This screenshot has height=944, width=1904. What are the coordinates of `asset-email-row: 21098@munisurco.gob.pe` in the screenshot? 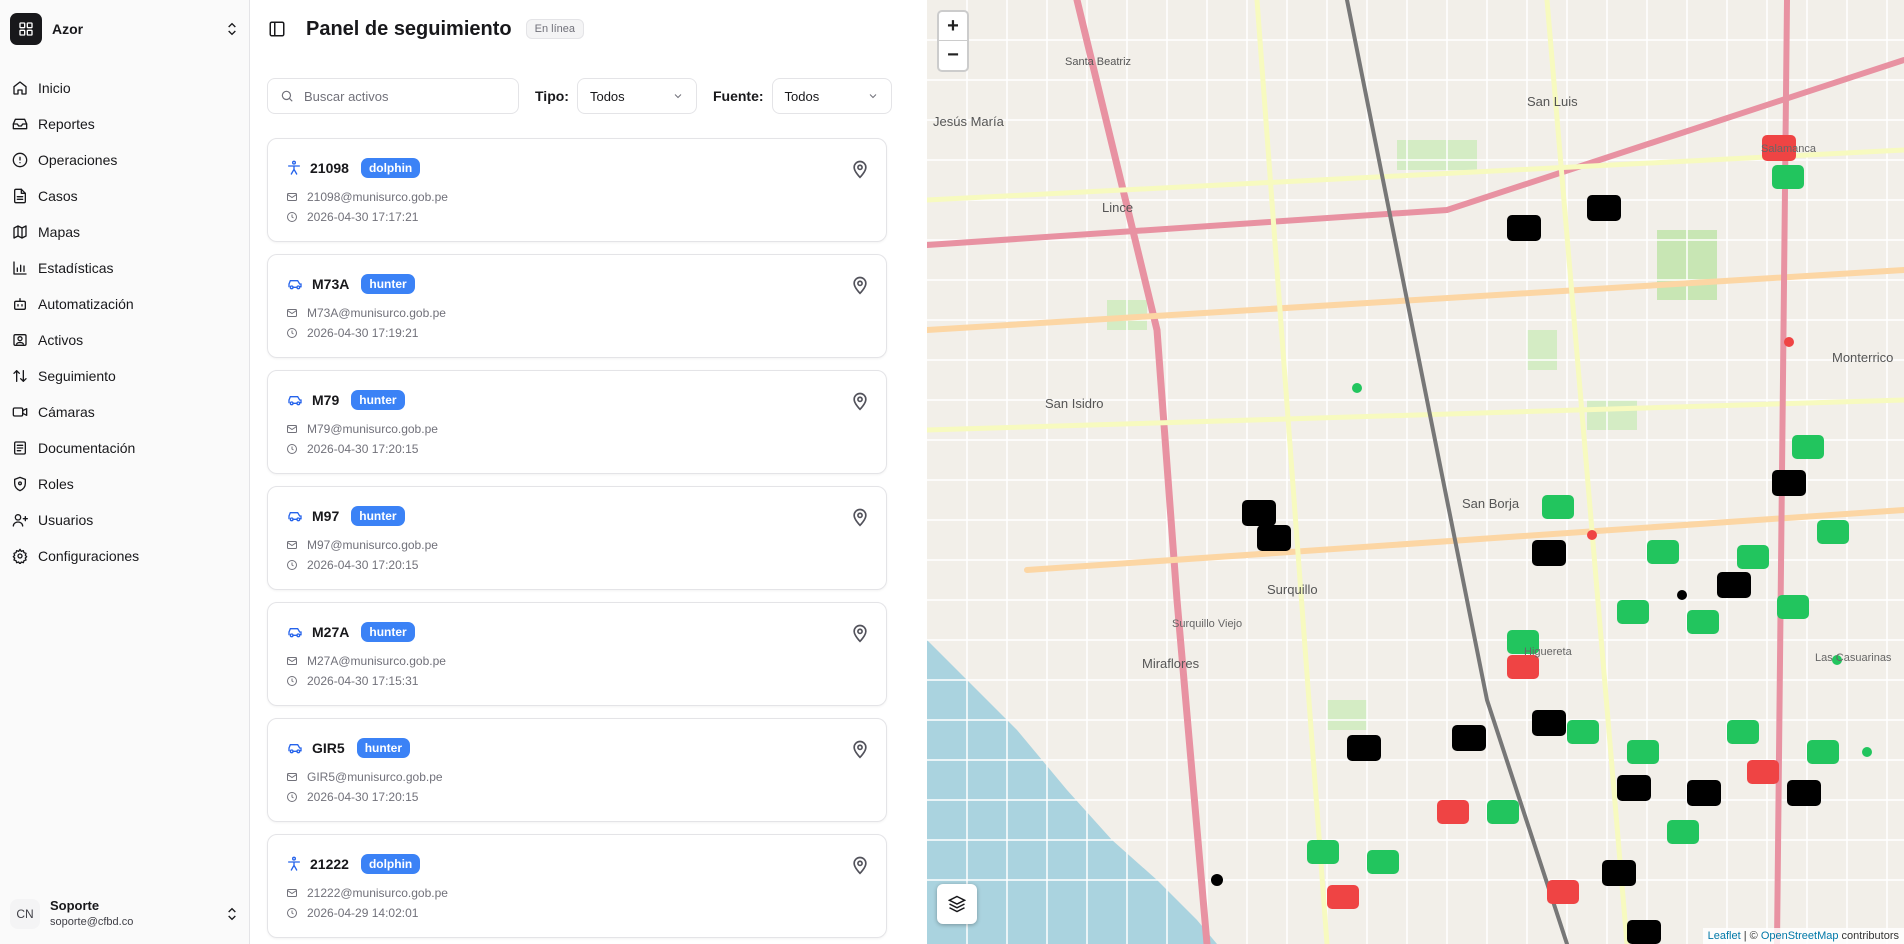 It's located at (367, 197).